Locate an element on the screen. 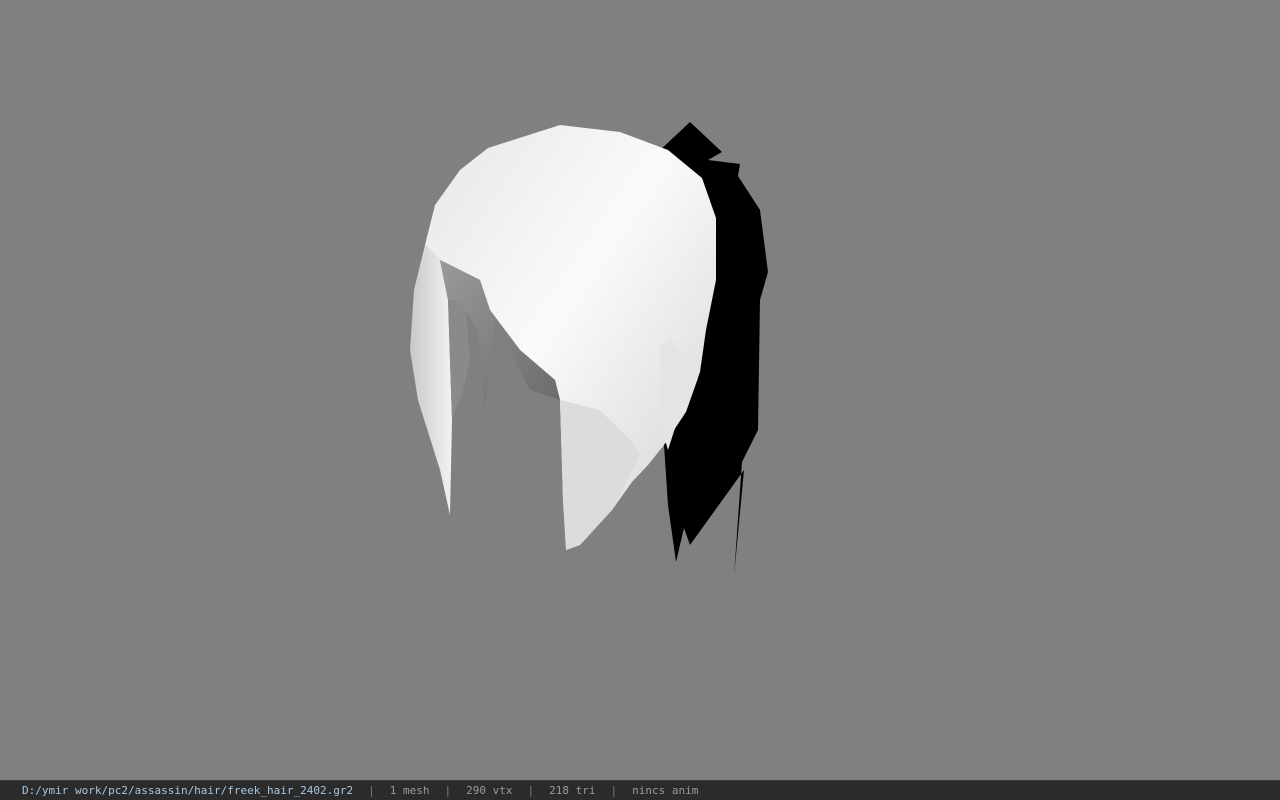 This screenshot has height=800, width=1280. animation-status: nincs anim is located at coordinates (665, 790).